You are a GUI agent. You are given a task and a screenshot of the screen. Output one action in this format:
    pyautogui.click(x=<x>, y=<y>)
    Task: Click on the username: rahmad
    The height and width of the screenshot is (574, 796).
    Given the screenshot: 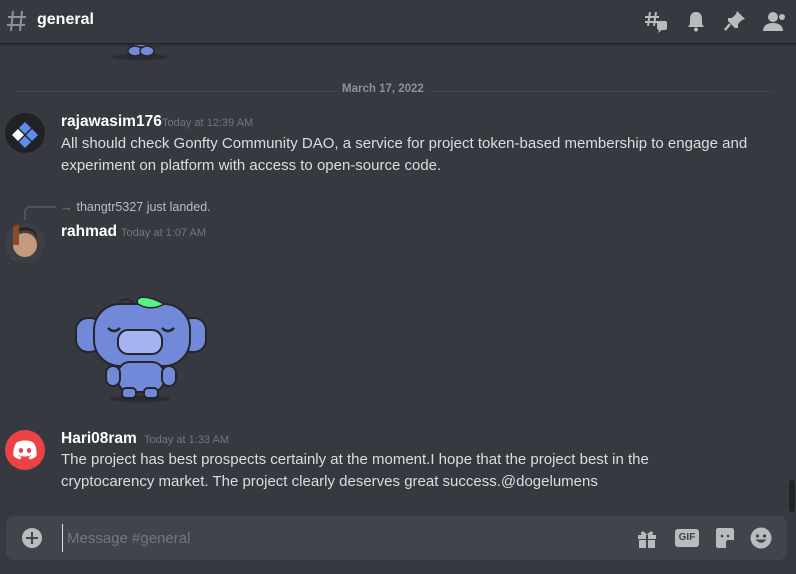 What is the action you would take?
    pyautogui.click(x=89, y=232)
    